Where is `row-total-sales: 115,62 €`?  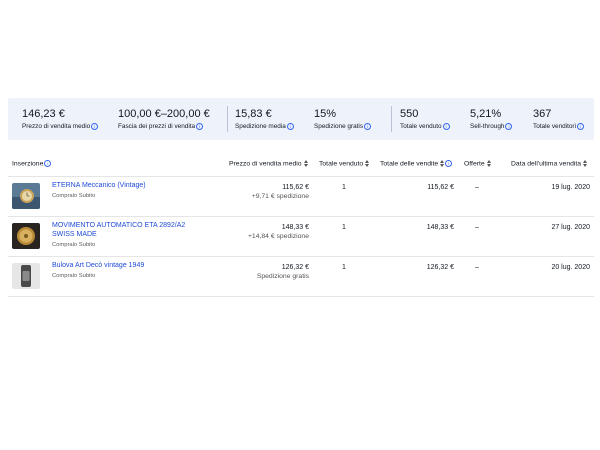 row-total-sales: 115,62 € is located at coordinates (440, 187).